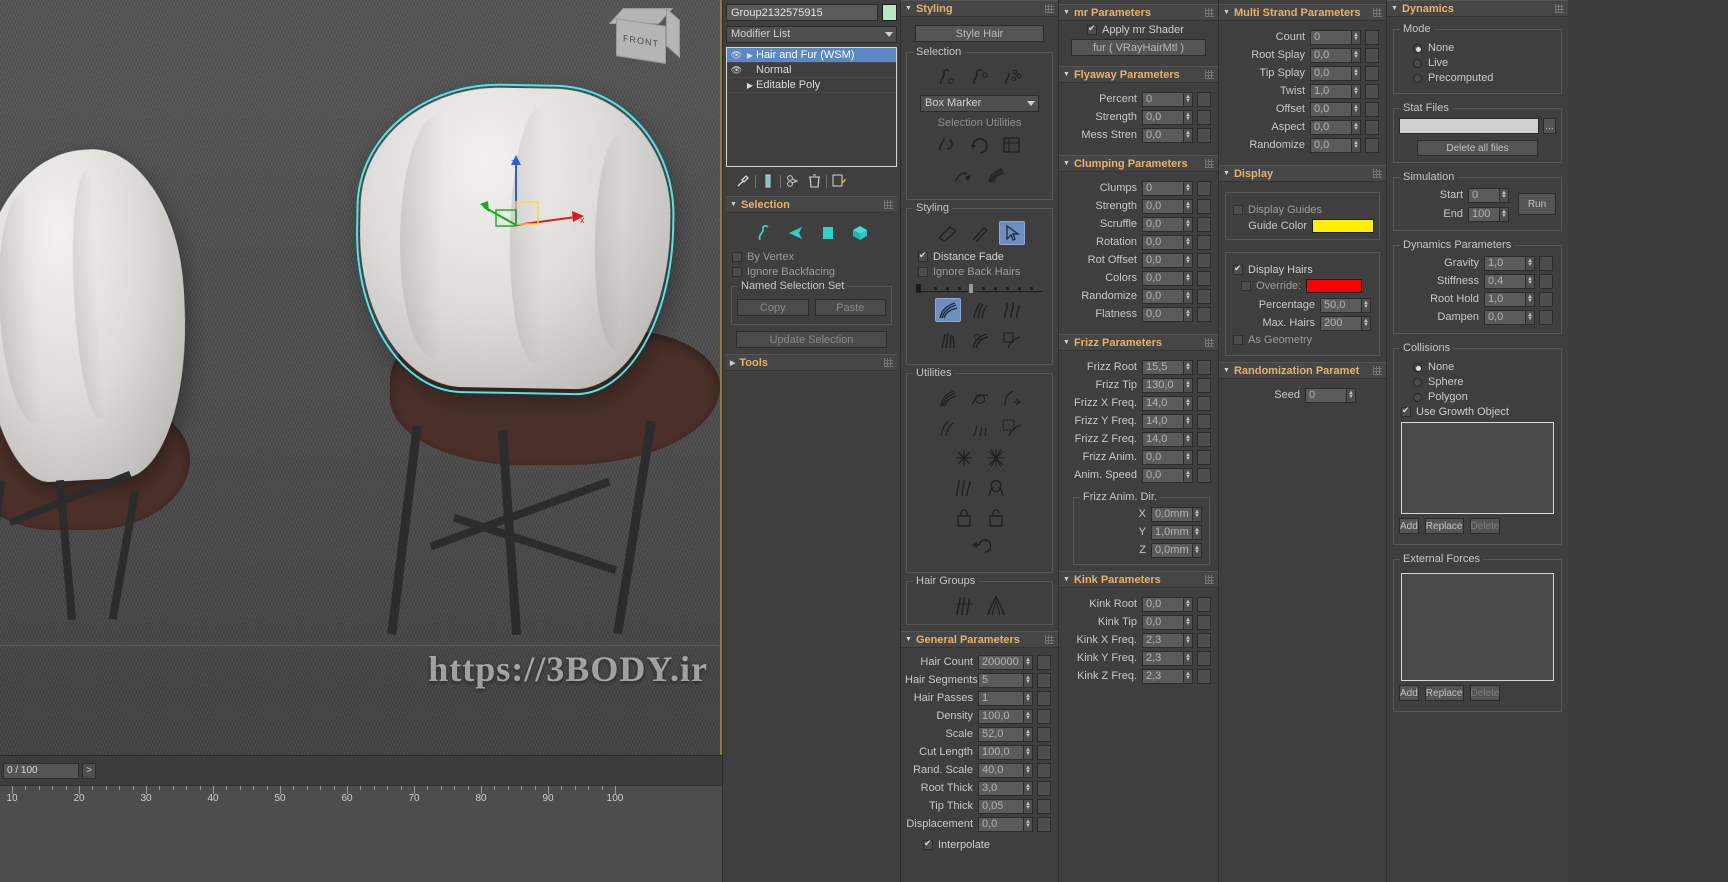  I want to click on apply-mr-shader-checkbox: Apply mr Shader, so click(1152, 29).